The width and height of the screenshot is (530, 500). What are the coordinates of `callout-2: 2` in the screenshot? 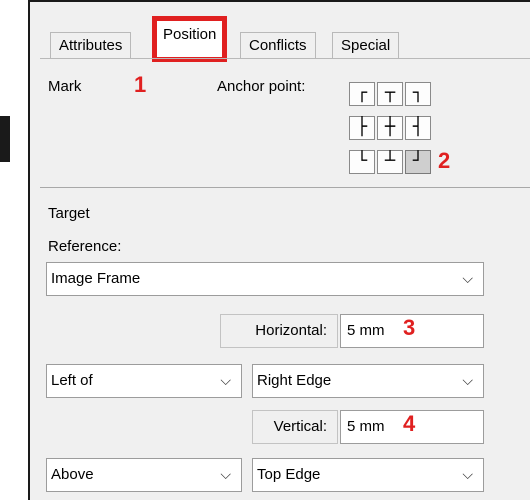 It's located at (444, 160).